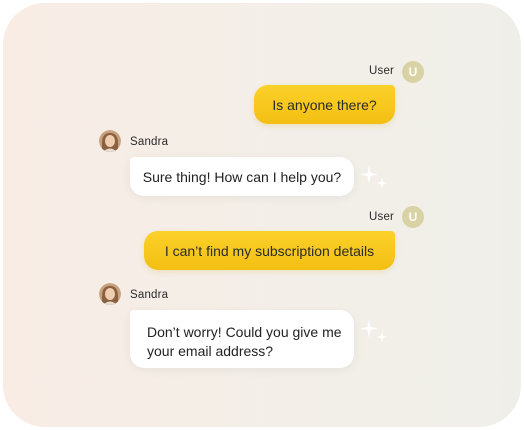  I want to click on message-text: I can’t find my subscription details, so click(269, 250).